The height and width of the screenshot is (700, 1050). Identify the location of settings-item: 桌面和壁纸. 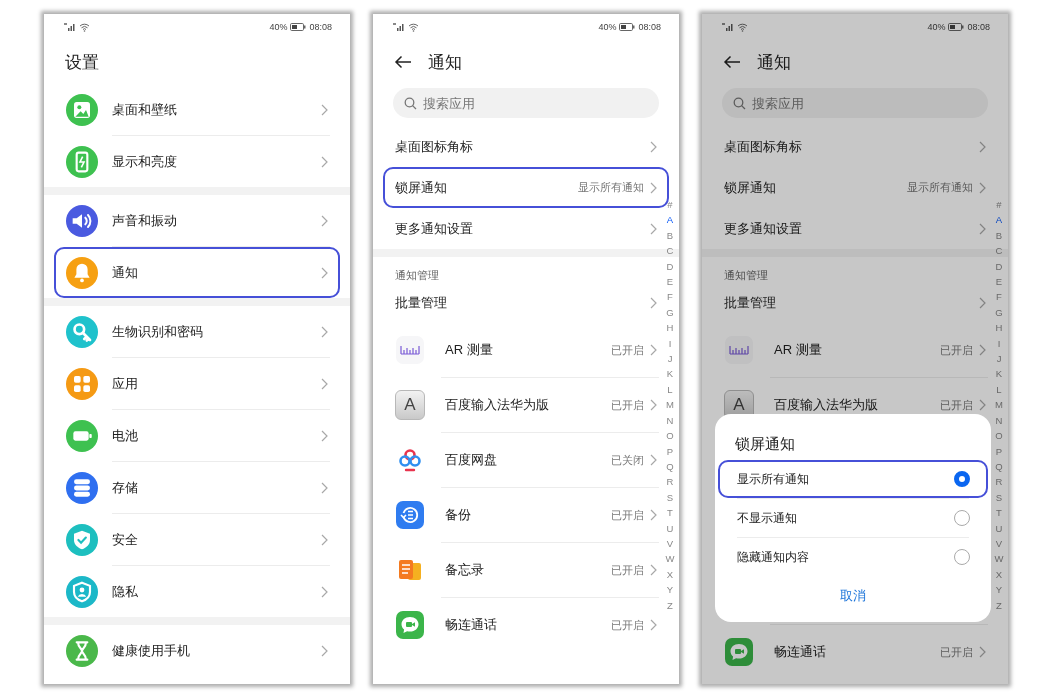
(197, 109).